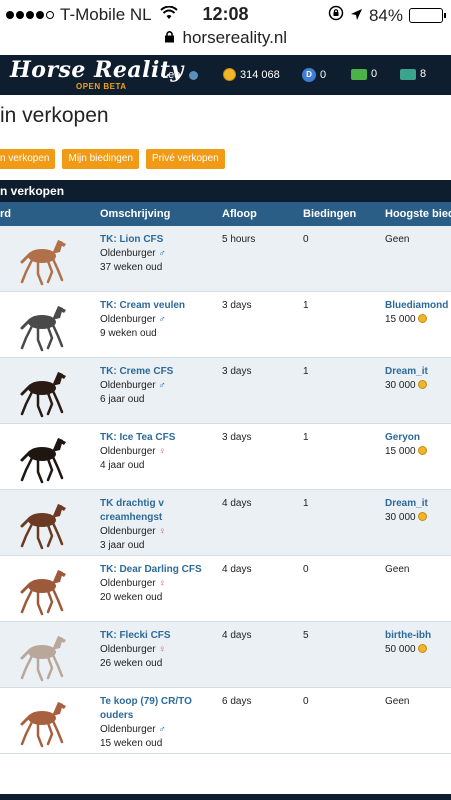 This screenshot has width=451, height=800. What do you see at coordinates (237, 701) in the screenshot?
I see `expires-value: 6 days` at bounding box center [237, 701].